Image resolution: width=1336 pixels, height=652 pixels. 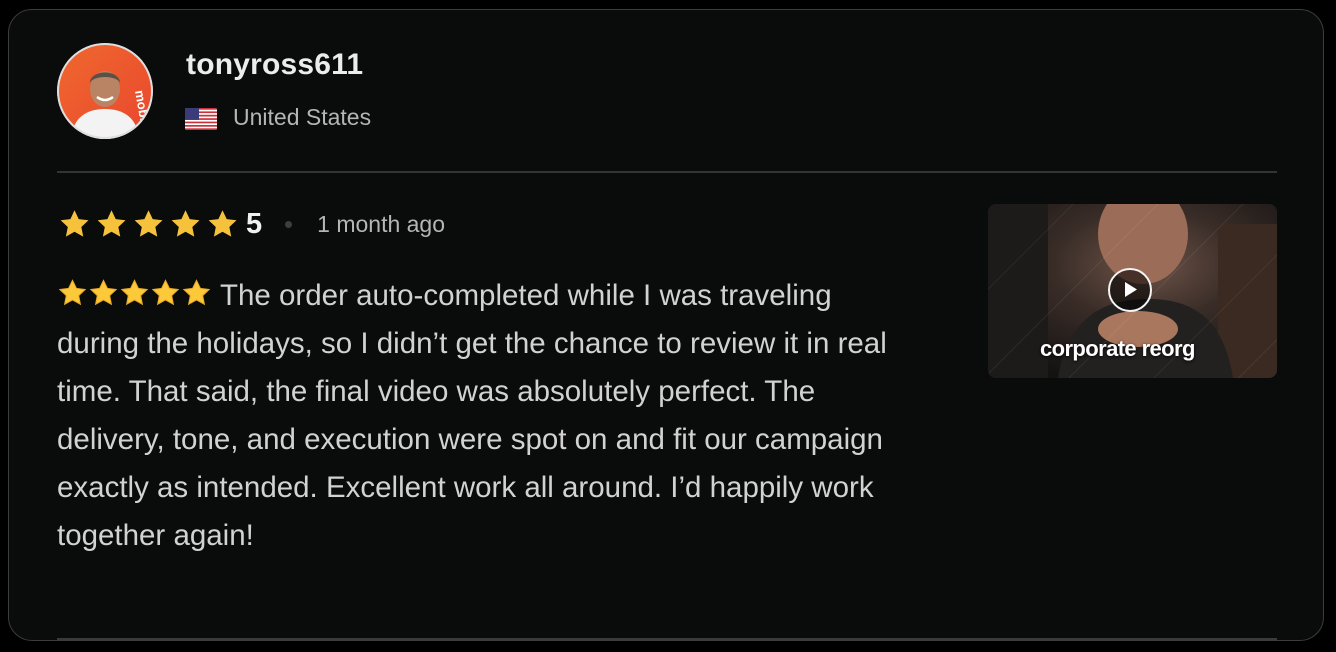 I want to click on rating-row: 5 1 month ago, so click(x=251, y=224).